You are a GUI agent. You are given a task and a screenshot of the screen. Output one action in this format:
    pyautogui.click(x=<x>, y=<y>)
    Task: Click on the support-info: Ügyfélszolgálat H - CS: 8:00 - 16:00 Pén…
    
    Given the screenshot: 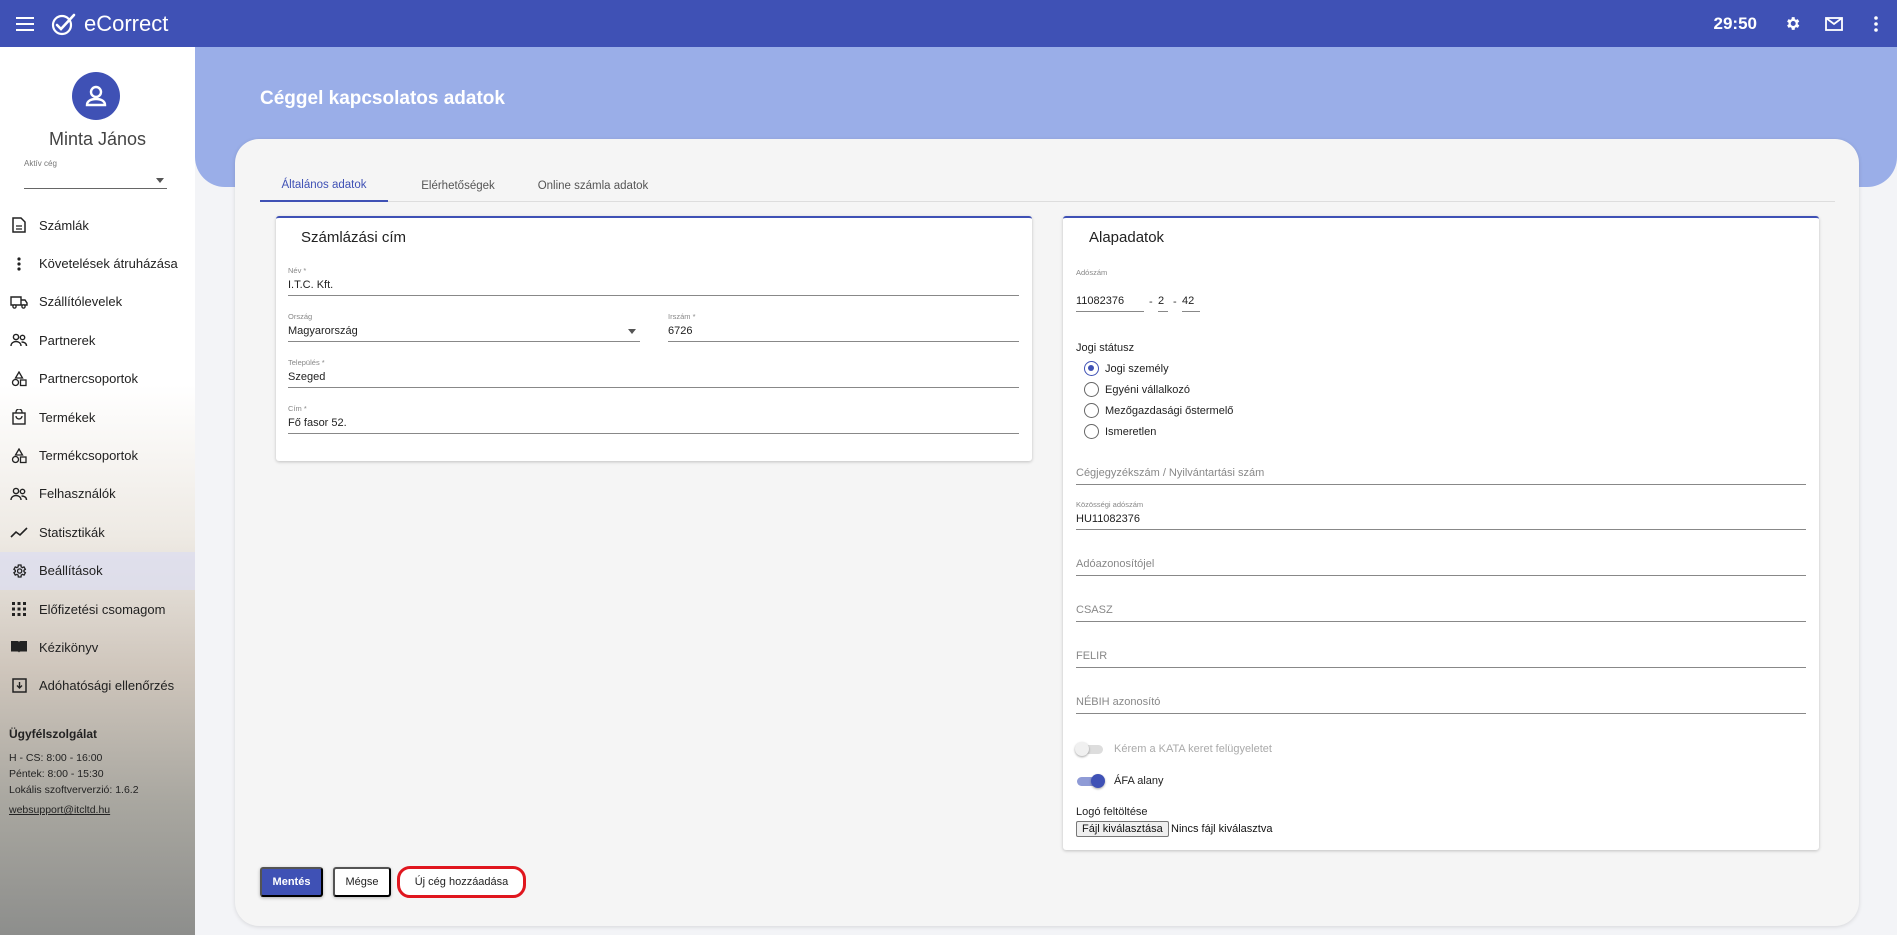 What is the action you would take?
    pyautogui.click(x=74, y=771)
    